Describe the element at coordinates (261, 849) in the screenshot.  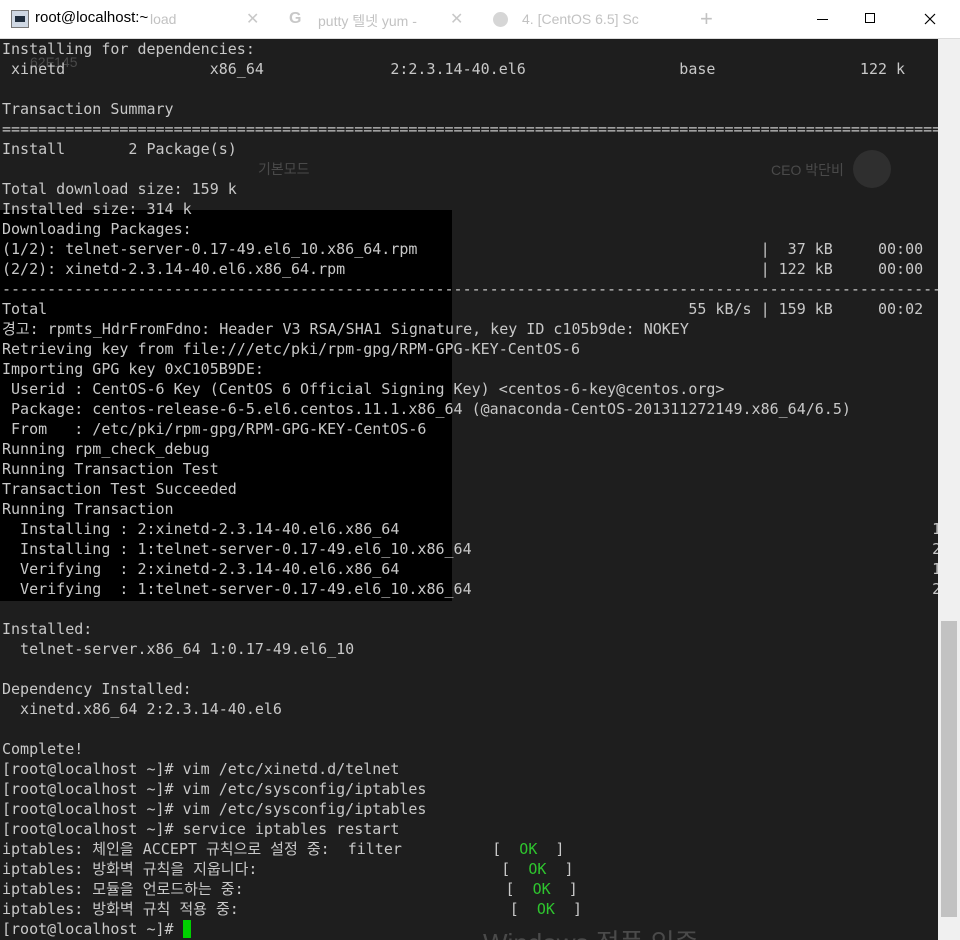
I see `status-text: iptables: 체인을 ACCEPT 규칙으로 설정 중: filter [` at that location.